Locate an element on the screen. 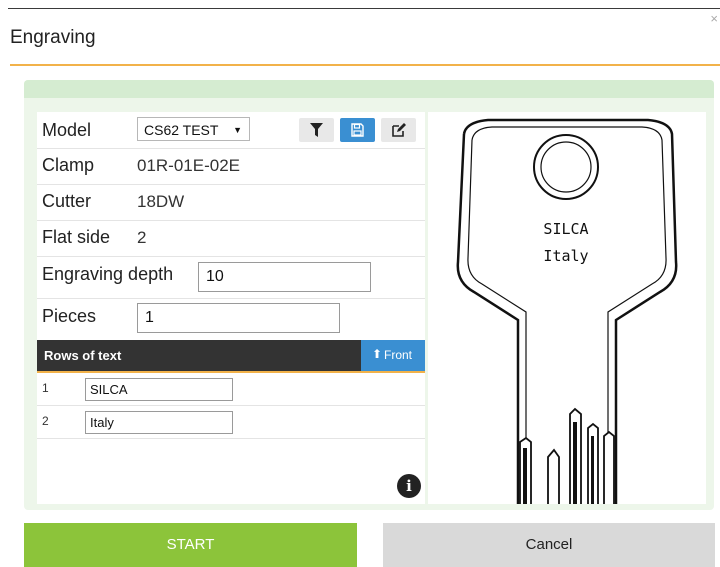 The width and height of the screenshot is (720, 567). filter-button is located at coordinates (316, 130).